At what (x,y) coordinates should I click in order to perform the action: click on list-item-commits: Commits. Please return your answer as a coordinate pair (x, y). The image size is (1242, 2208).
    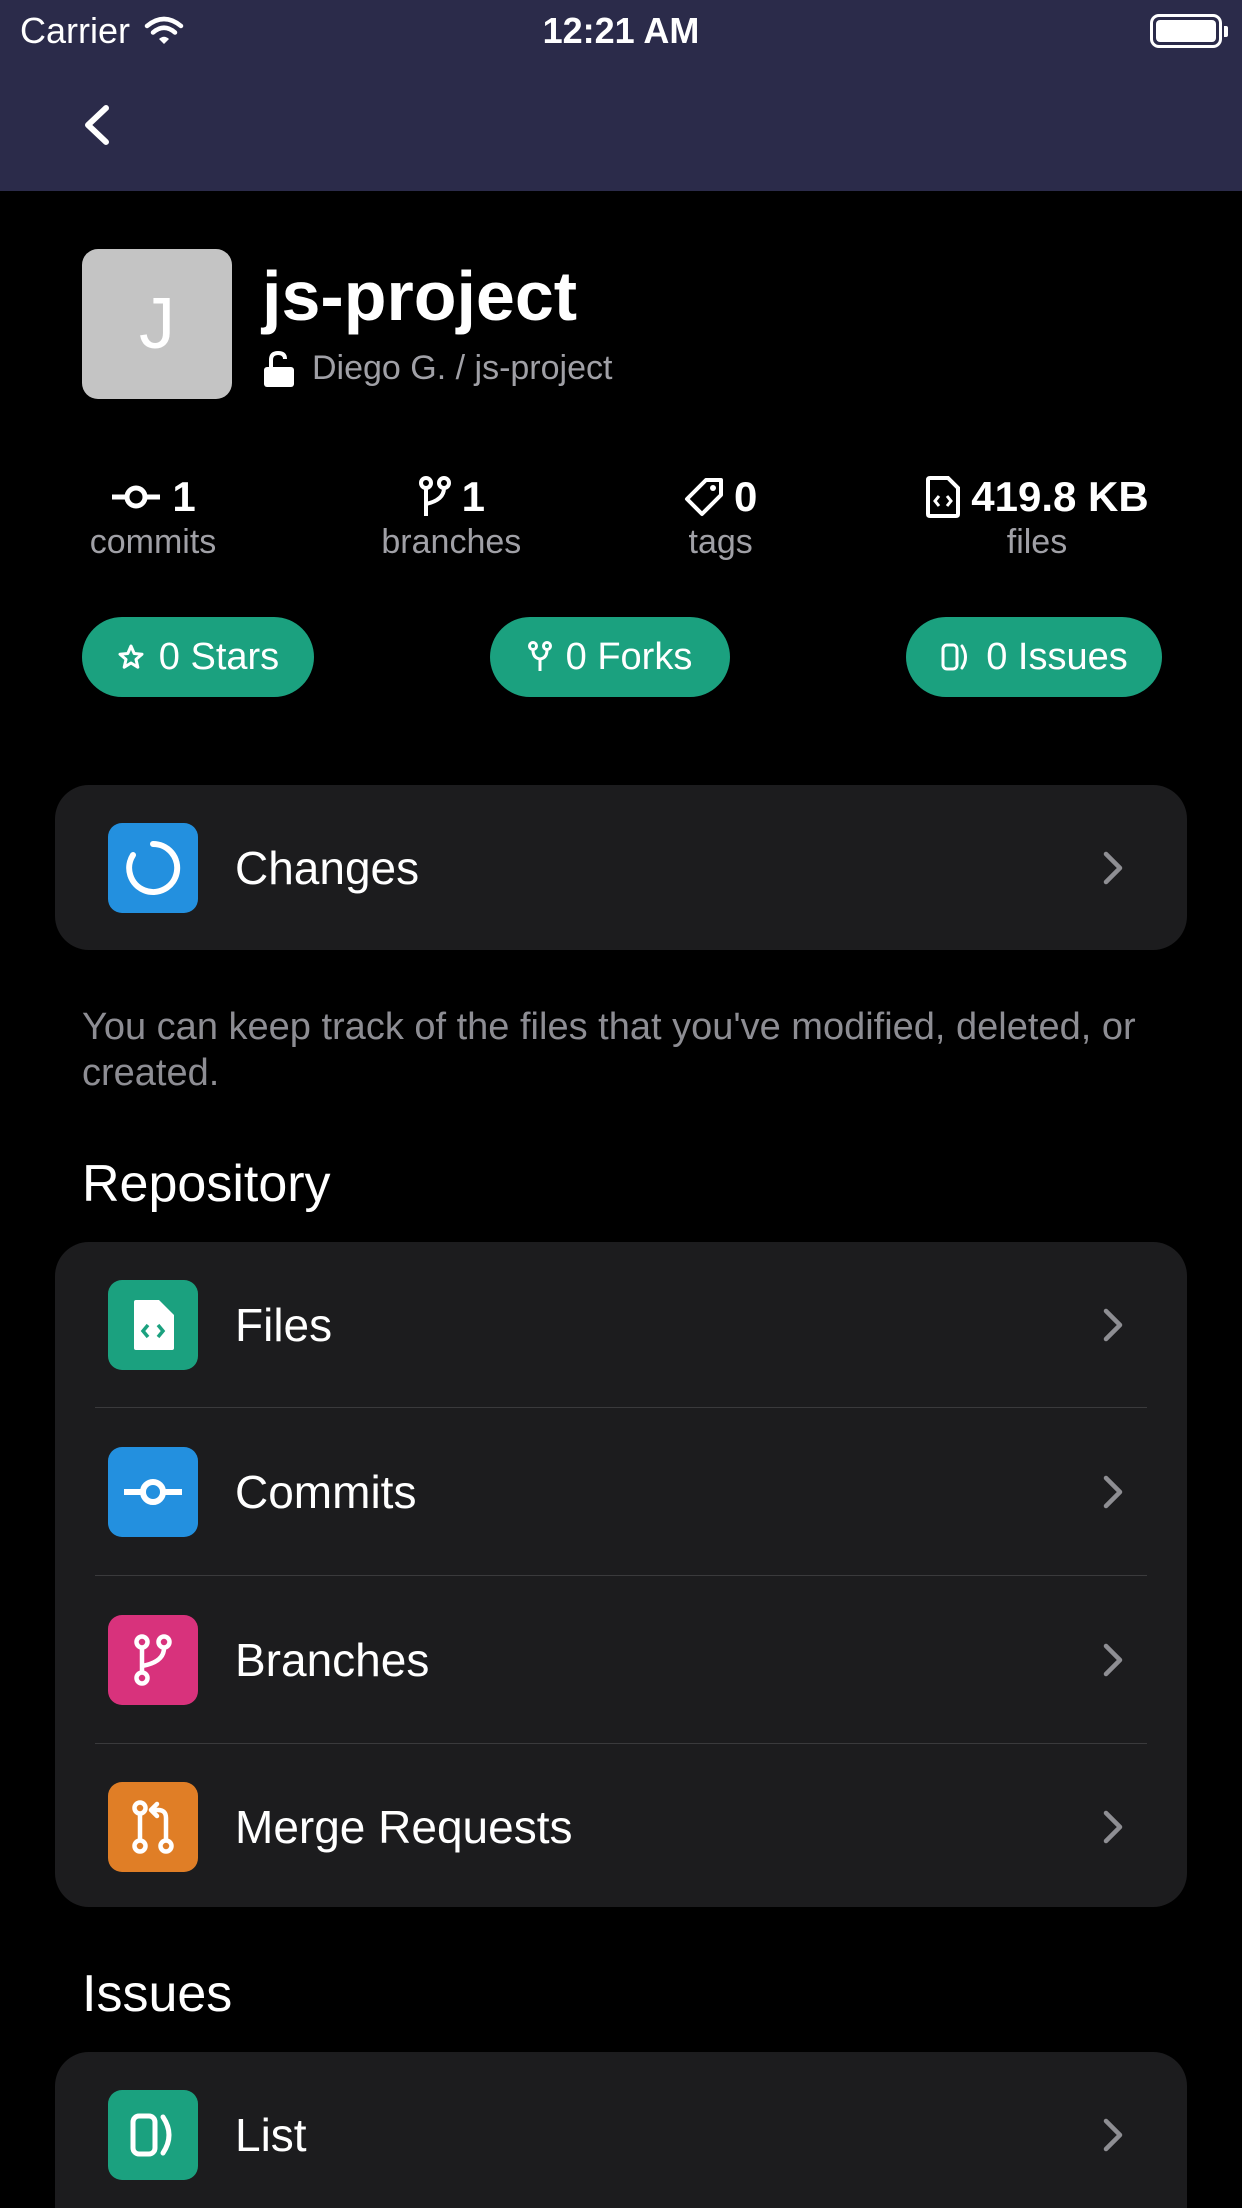
    Looking at the image, I should click on (621, 1491).